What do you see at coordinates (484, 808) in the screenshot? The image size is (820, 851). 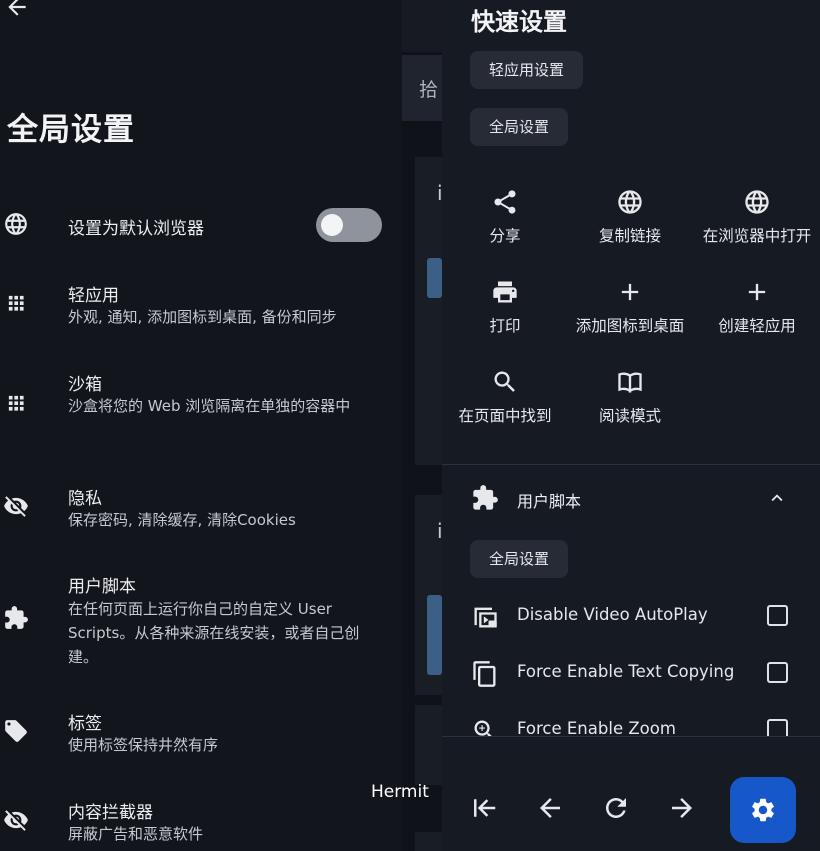 I see `first-page-icon` at bounding box center [484, 808].